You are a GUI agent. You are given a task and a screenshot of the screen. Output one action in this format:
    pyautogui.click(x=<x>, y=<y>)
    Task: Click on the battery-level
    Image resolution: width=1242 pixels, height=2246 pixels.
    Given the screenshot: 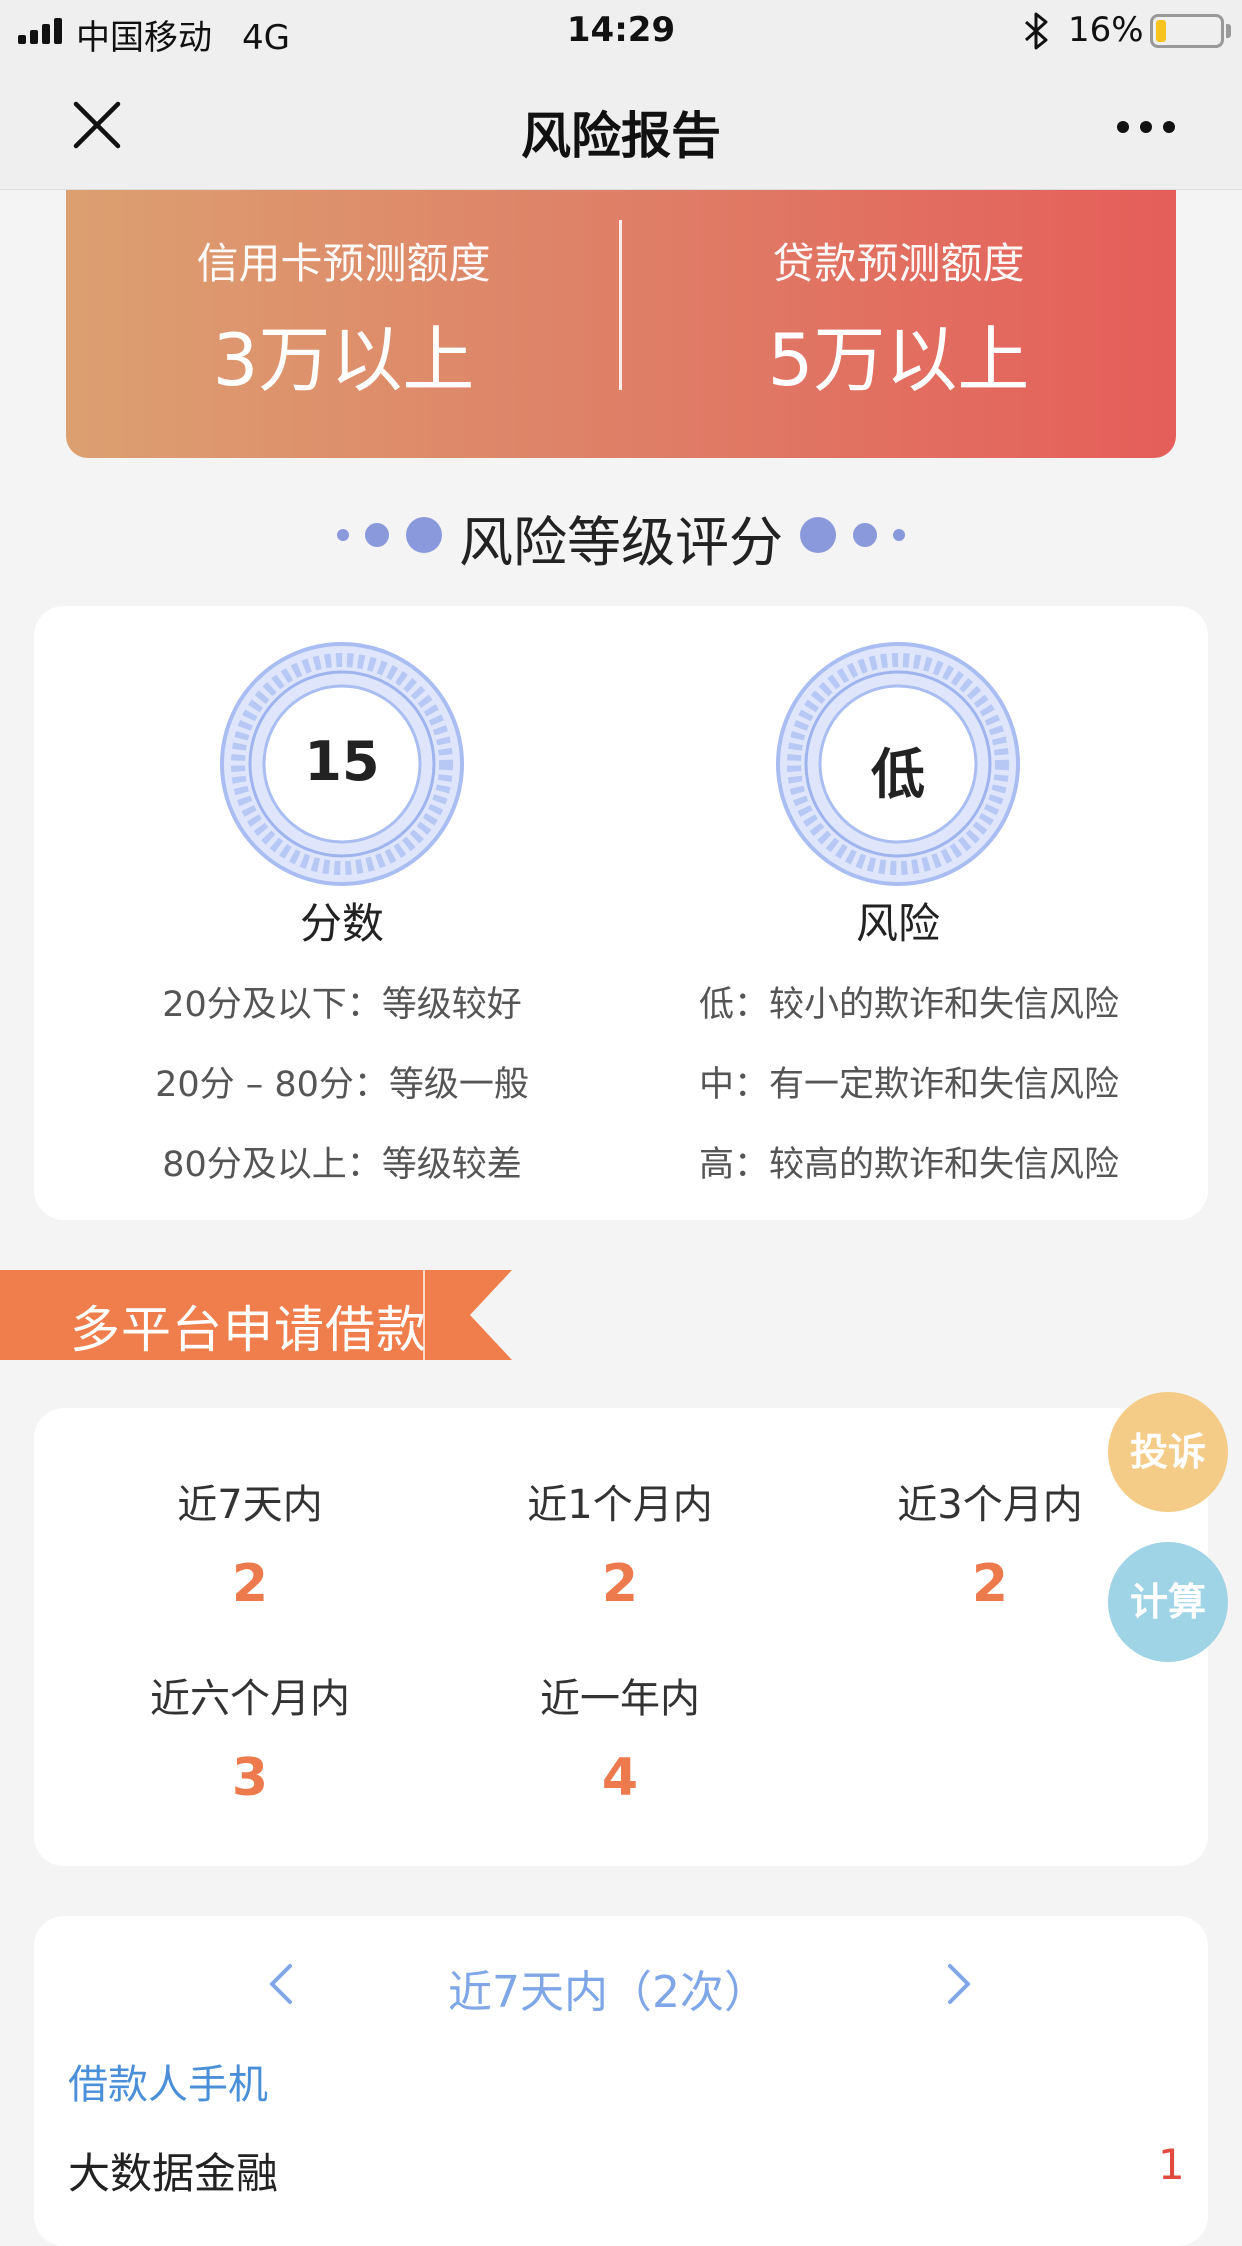 What is the action you would take?
    pyautogui.click(x=1161, y=31)
    